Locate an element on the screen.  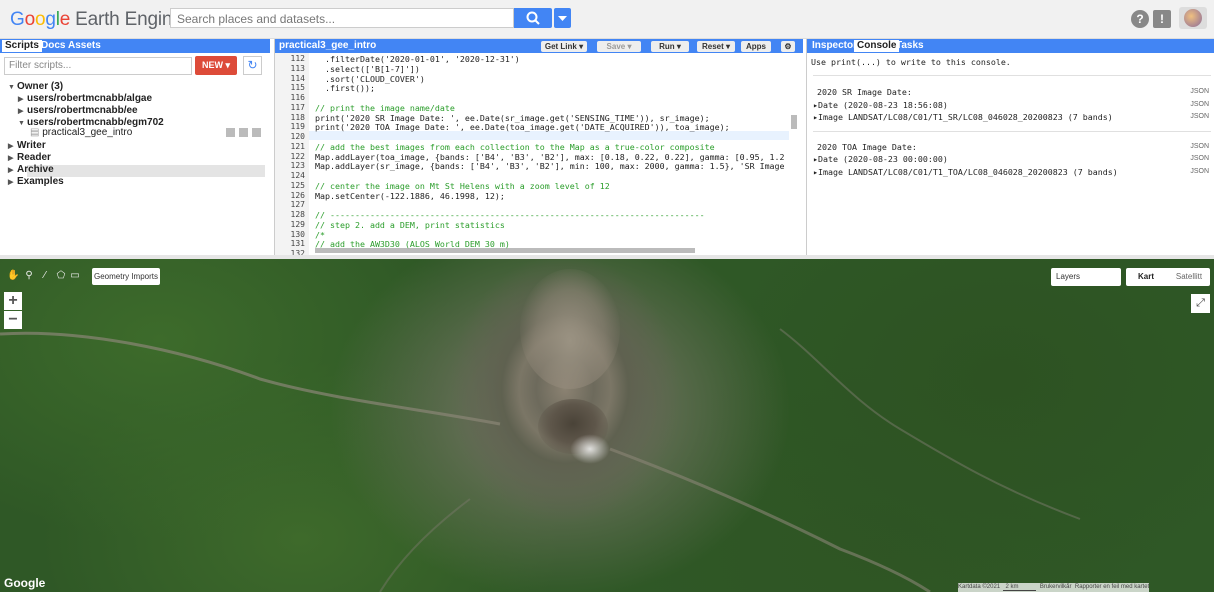
report-link: Rapporter en feil med kartet is located at coordinates (1112, 587).